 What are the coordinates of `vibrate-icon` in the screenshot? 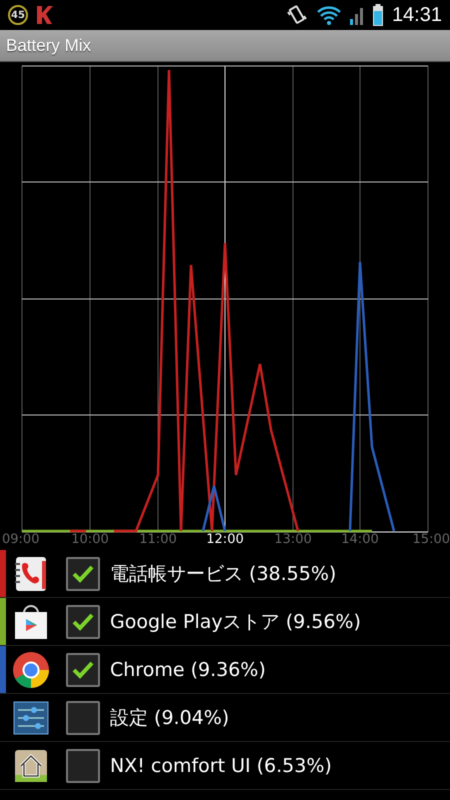 It's located at (297, 15).